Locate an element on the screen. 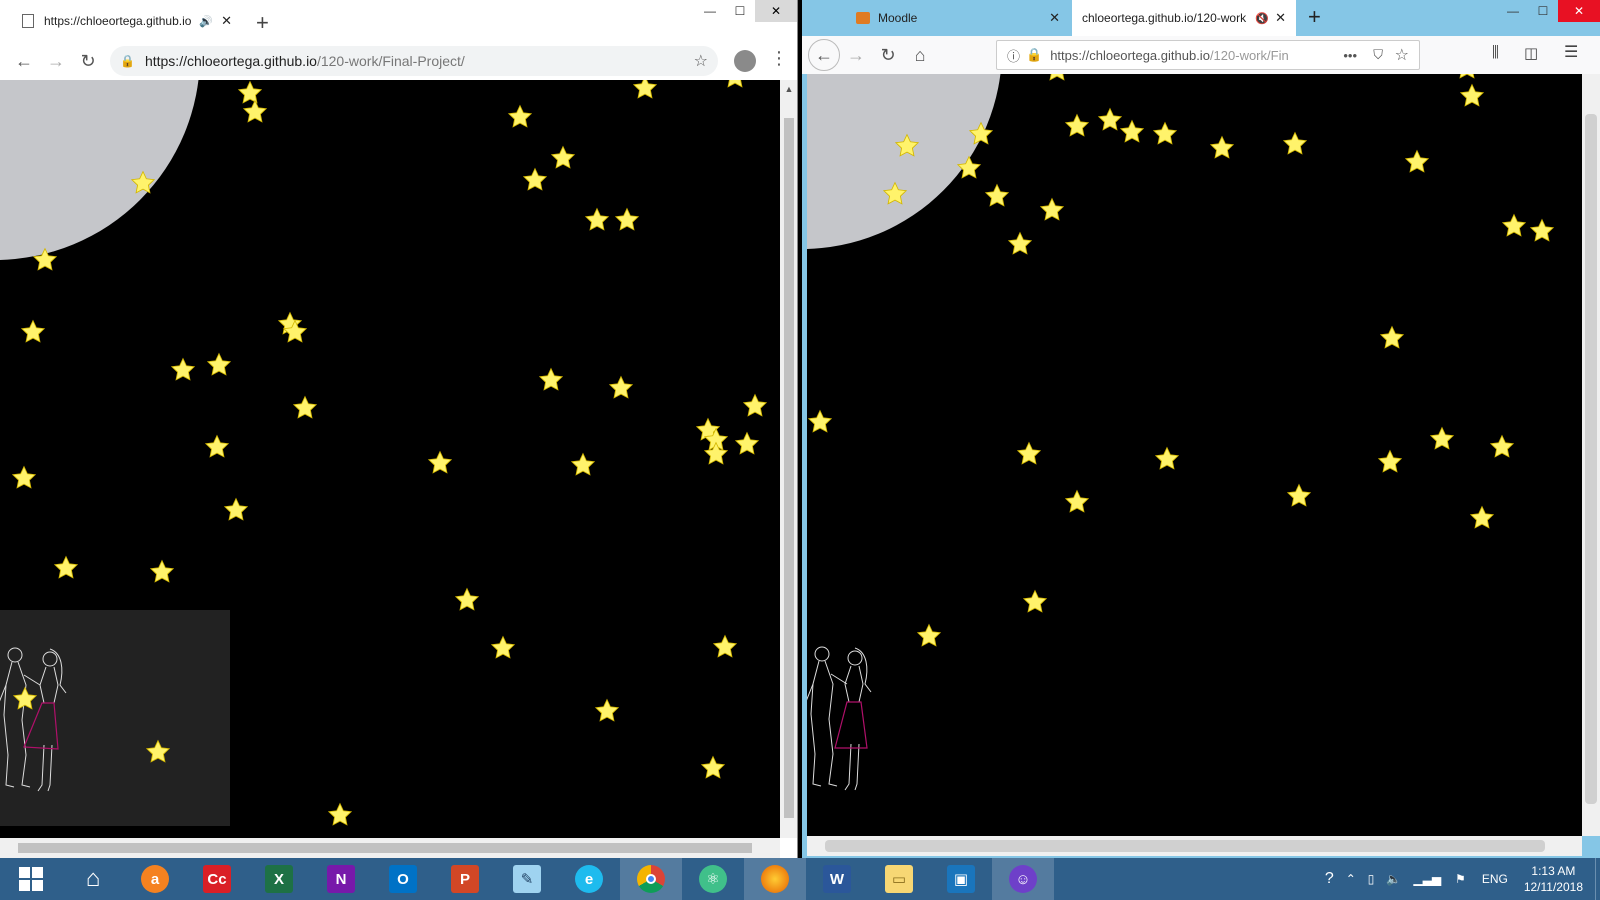 This screenshot has width=1600, height=900. firefox-tab-moodle: Moodle ✕ is located at coordinates (958, 18).